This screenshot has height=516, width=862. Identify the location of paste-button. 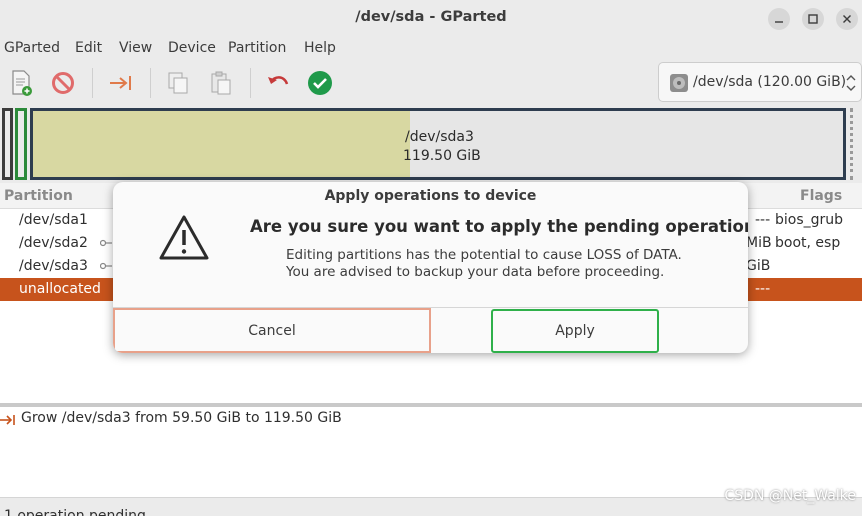
(221, 83).